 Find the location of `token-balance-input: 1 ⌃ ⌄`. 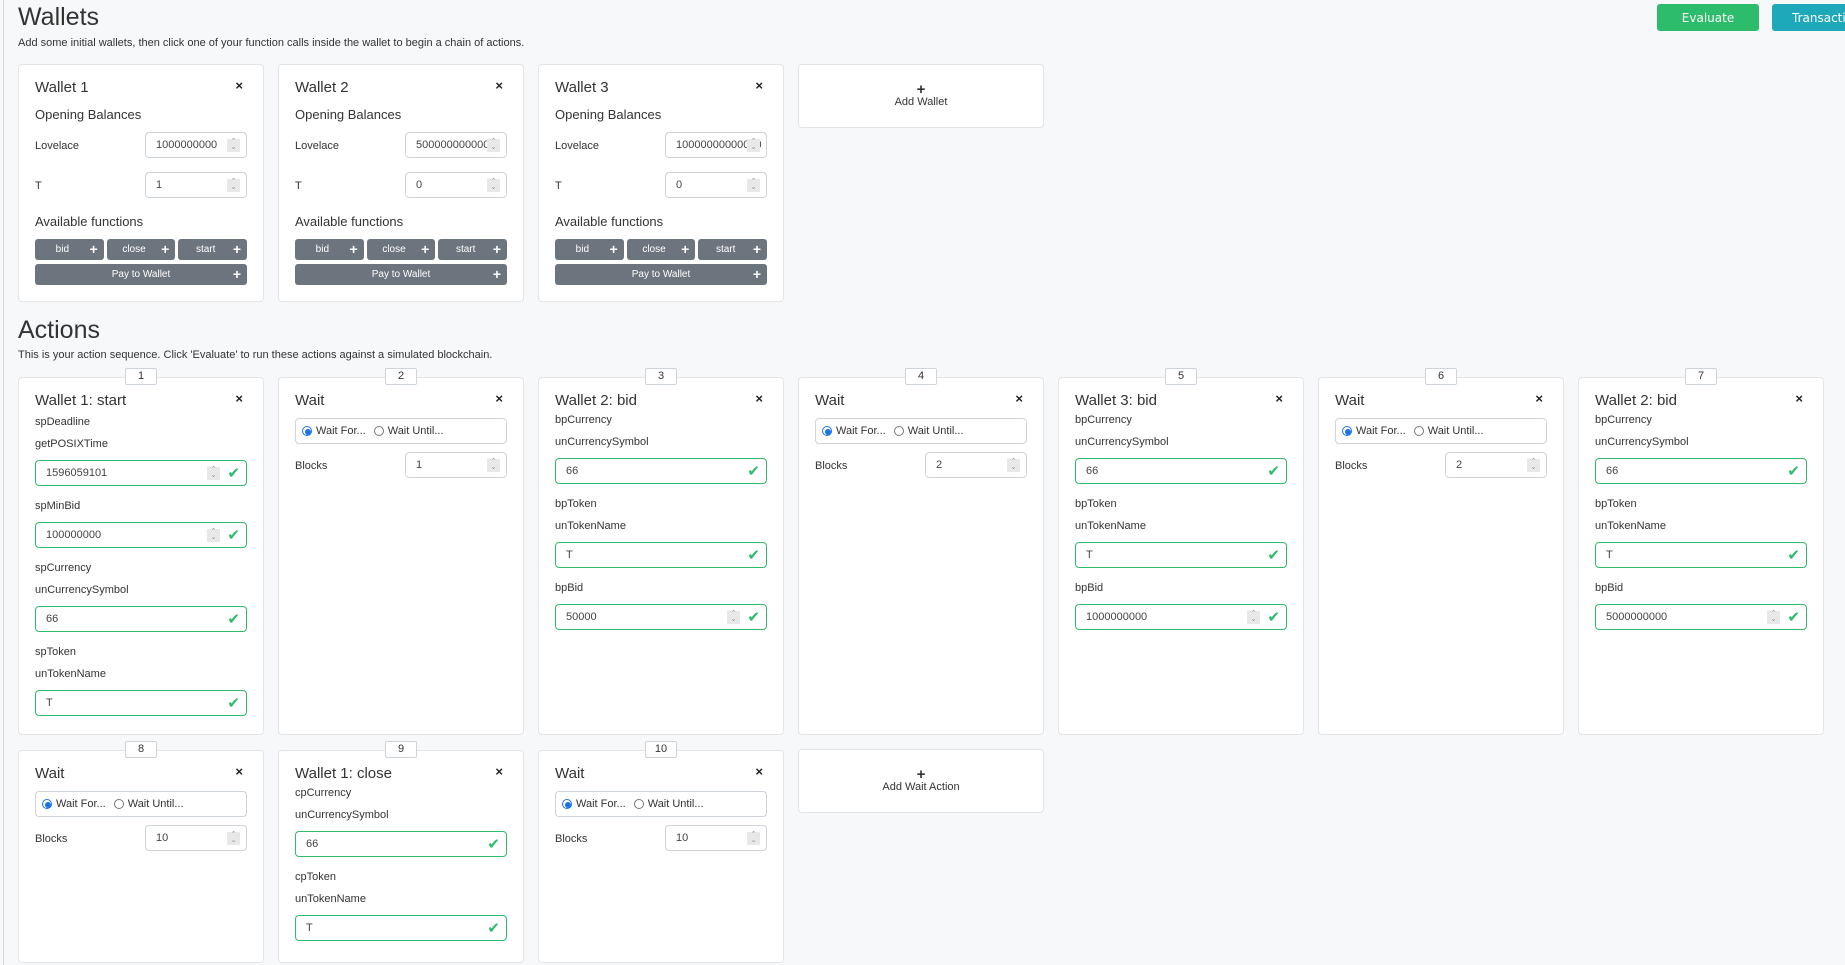

token-balance-input: 1 ⌃ ⌄ is located at coordinates (196, 185).